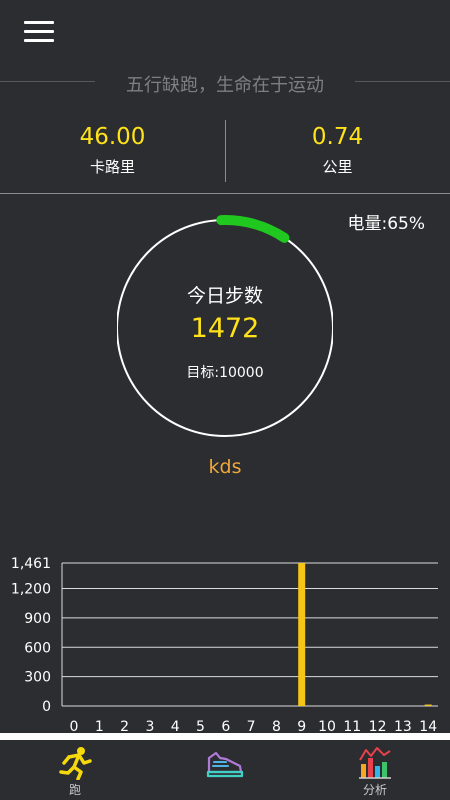  What do you see at coordinates (224, 296) in the screenshot?
I see `today-steps-title: 今日步数` at bounding box center [224, 296].